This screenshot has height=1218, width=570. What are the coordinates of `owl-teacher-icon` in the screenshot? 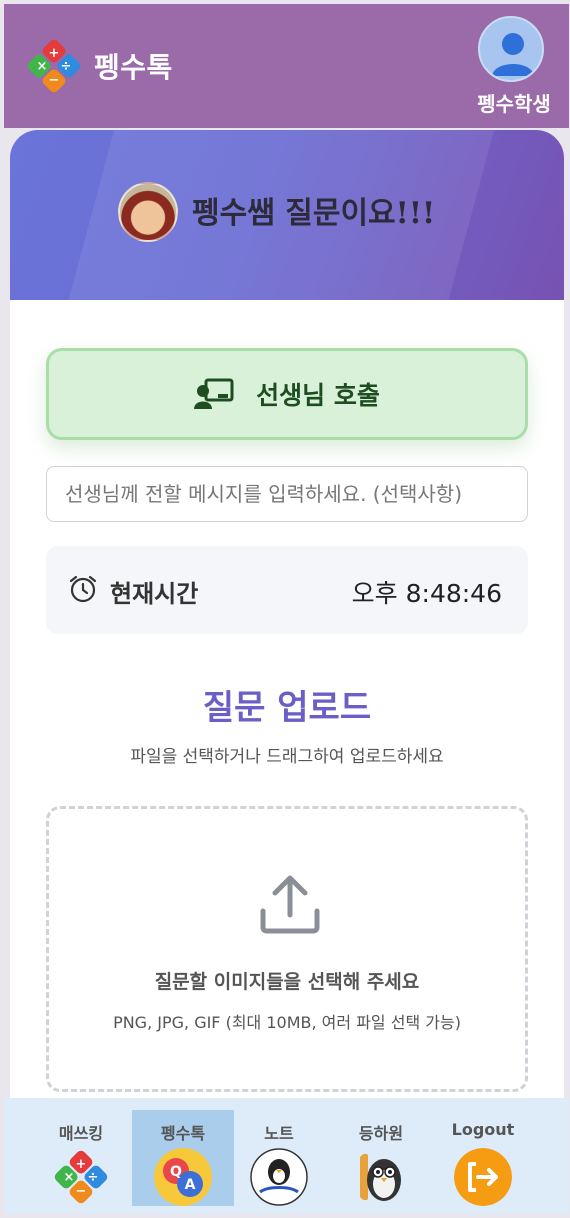 It's located at (380, 1177).